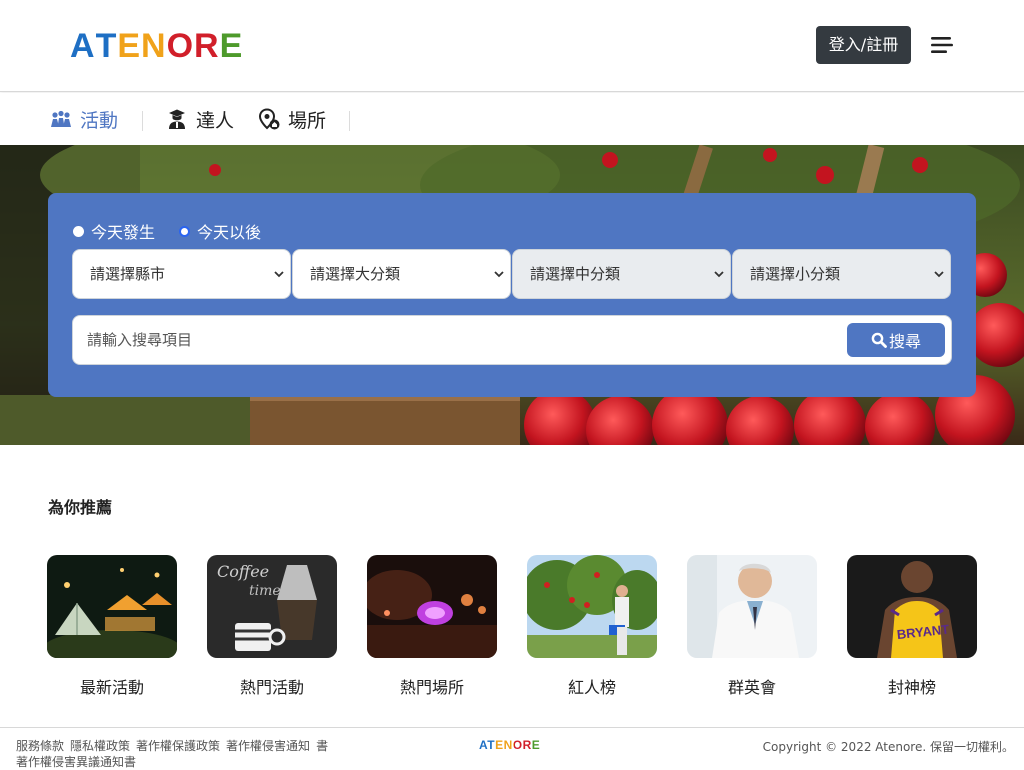  Describe the element at coordinates (111, 687) in the screenshot. I see `card-label: 最新活動` at that location.